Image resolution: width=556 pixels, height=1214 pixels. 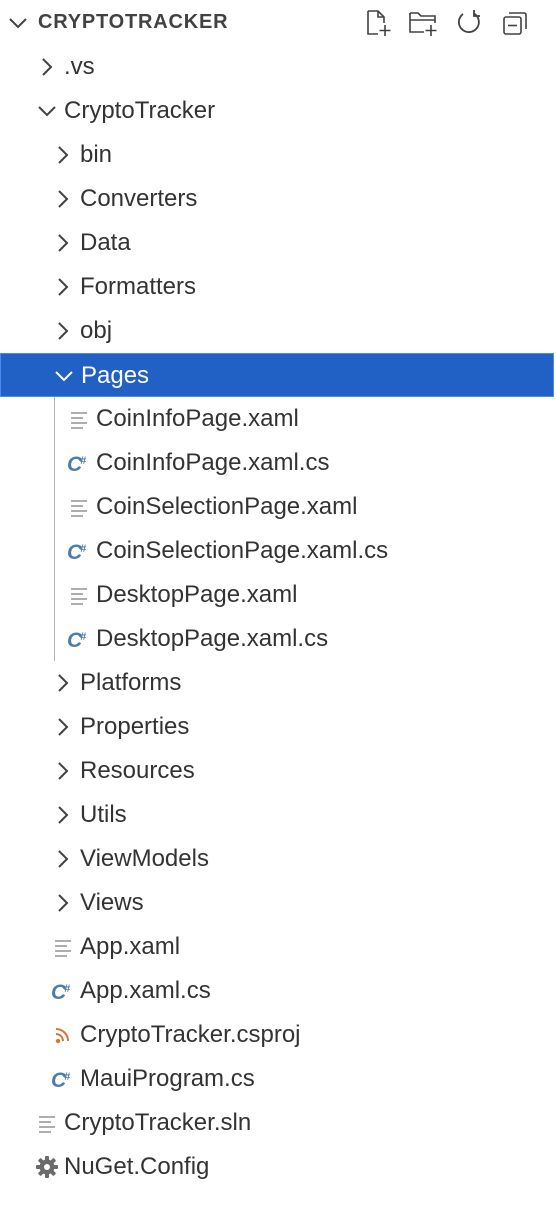 What do you see at coordinates (277, 991) in the screenshot?
I see `tree-file-app-xaml-cs: C # App.xaml.cs` at bounding box center [277, 991].